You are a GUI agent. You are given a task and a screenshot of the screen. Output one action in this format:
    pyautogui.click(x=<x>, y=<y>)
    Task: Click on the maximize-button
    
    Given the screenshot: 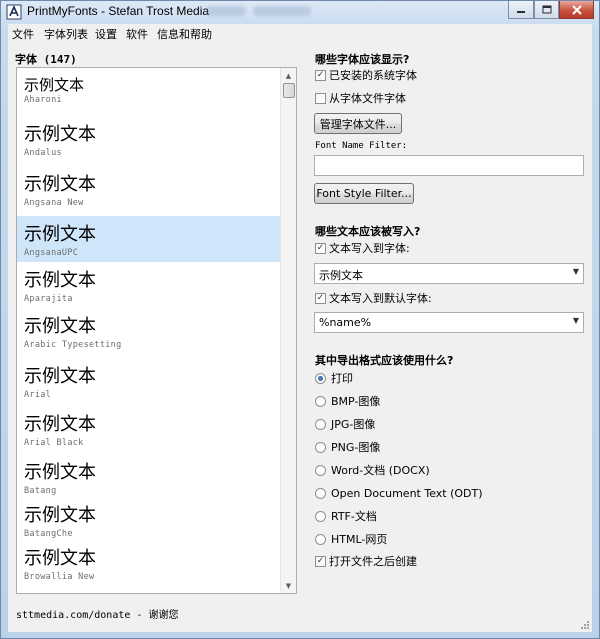 What is the action you would take?
    pyautogui.click(x=546, y=10)
    